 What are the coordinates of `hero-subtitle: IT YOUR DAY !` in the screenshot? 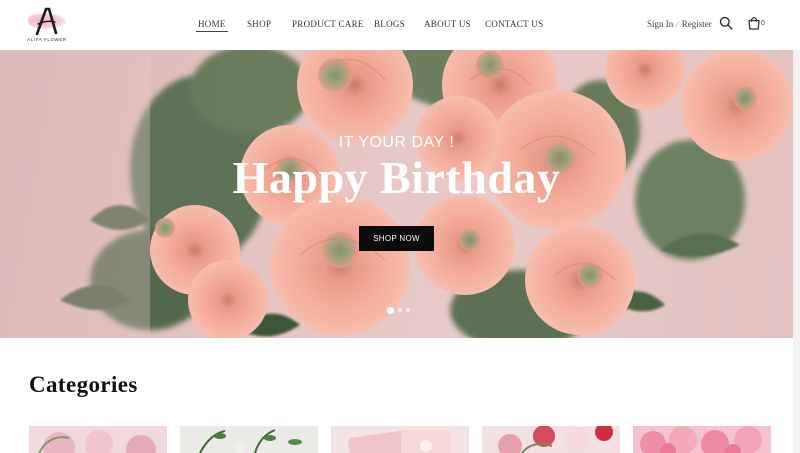 It's located at (396, 142).